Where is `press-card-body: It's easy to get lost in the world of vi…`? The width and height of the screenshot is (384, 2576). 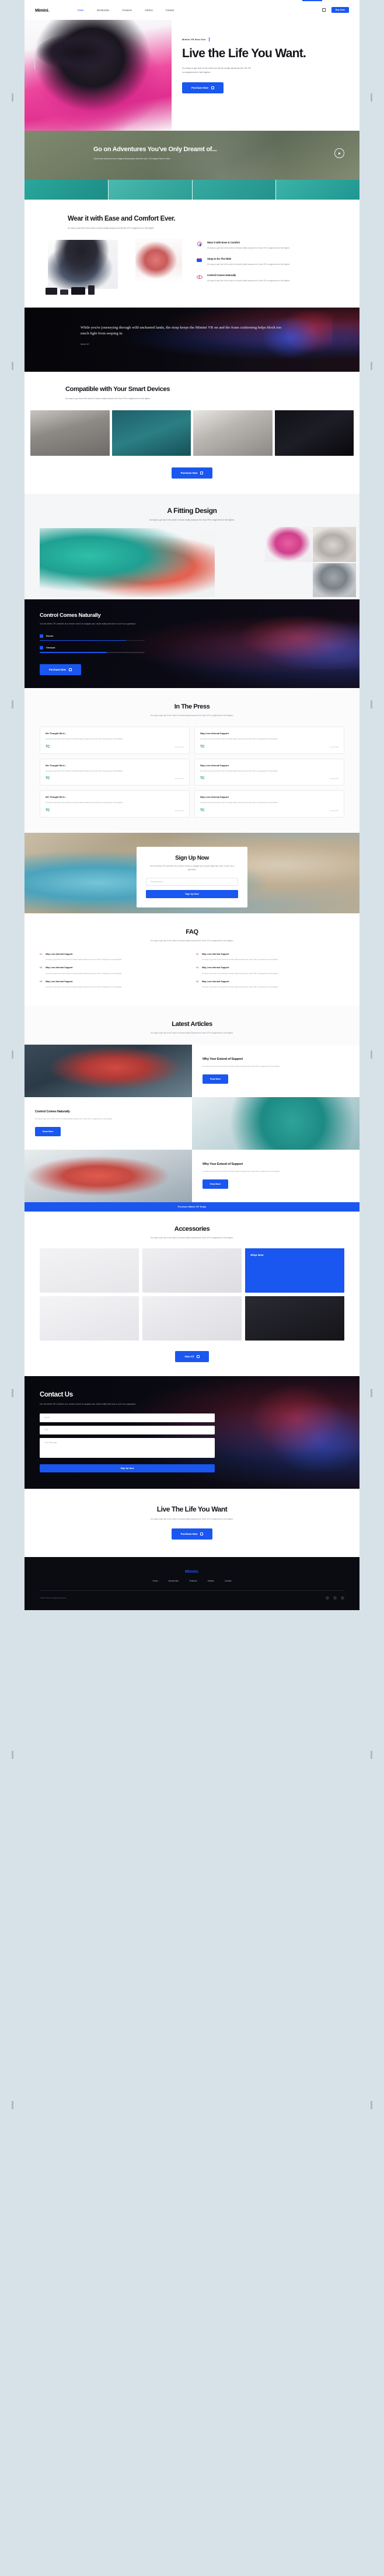
press-card-body: It's easy to get lost in the world of vi… is located at coordinates (85, 770).